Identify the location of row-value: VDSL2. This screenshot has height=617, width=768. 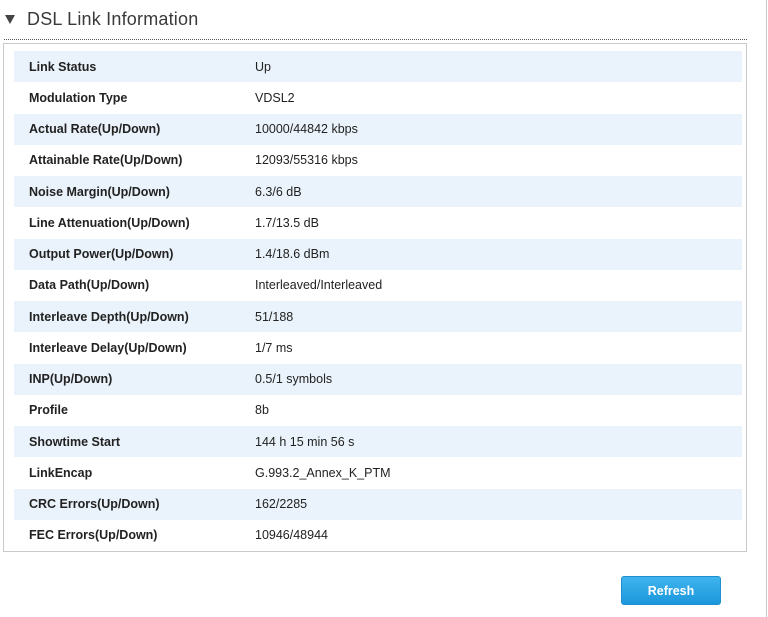
(275, 97).